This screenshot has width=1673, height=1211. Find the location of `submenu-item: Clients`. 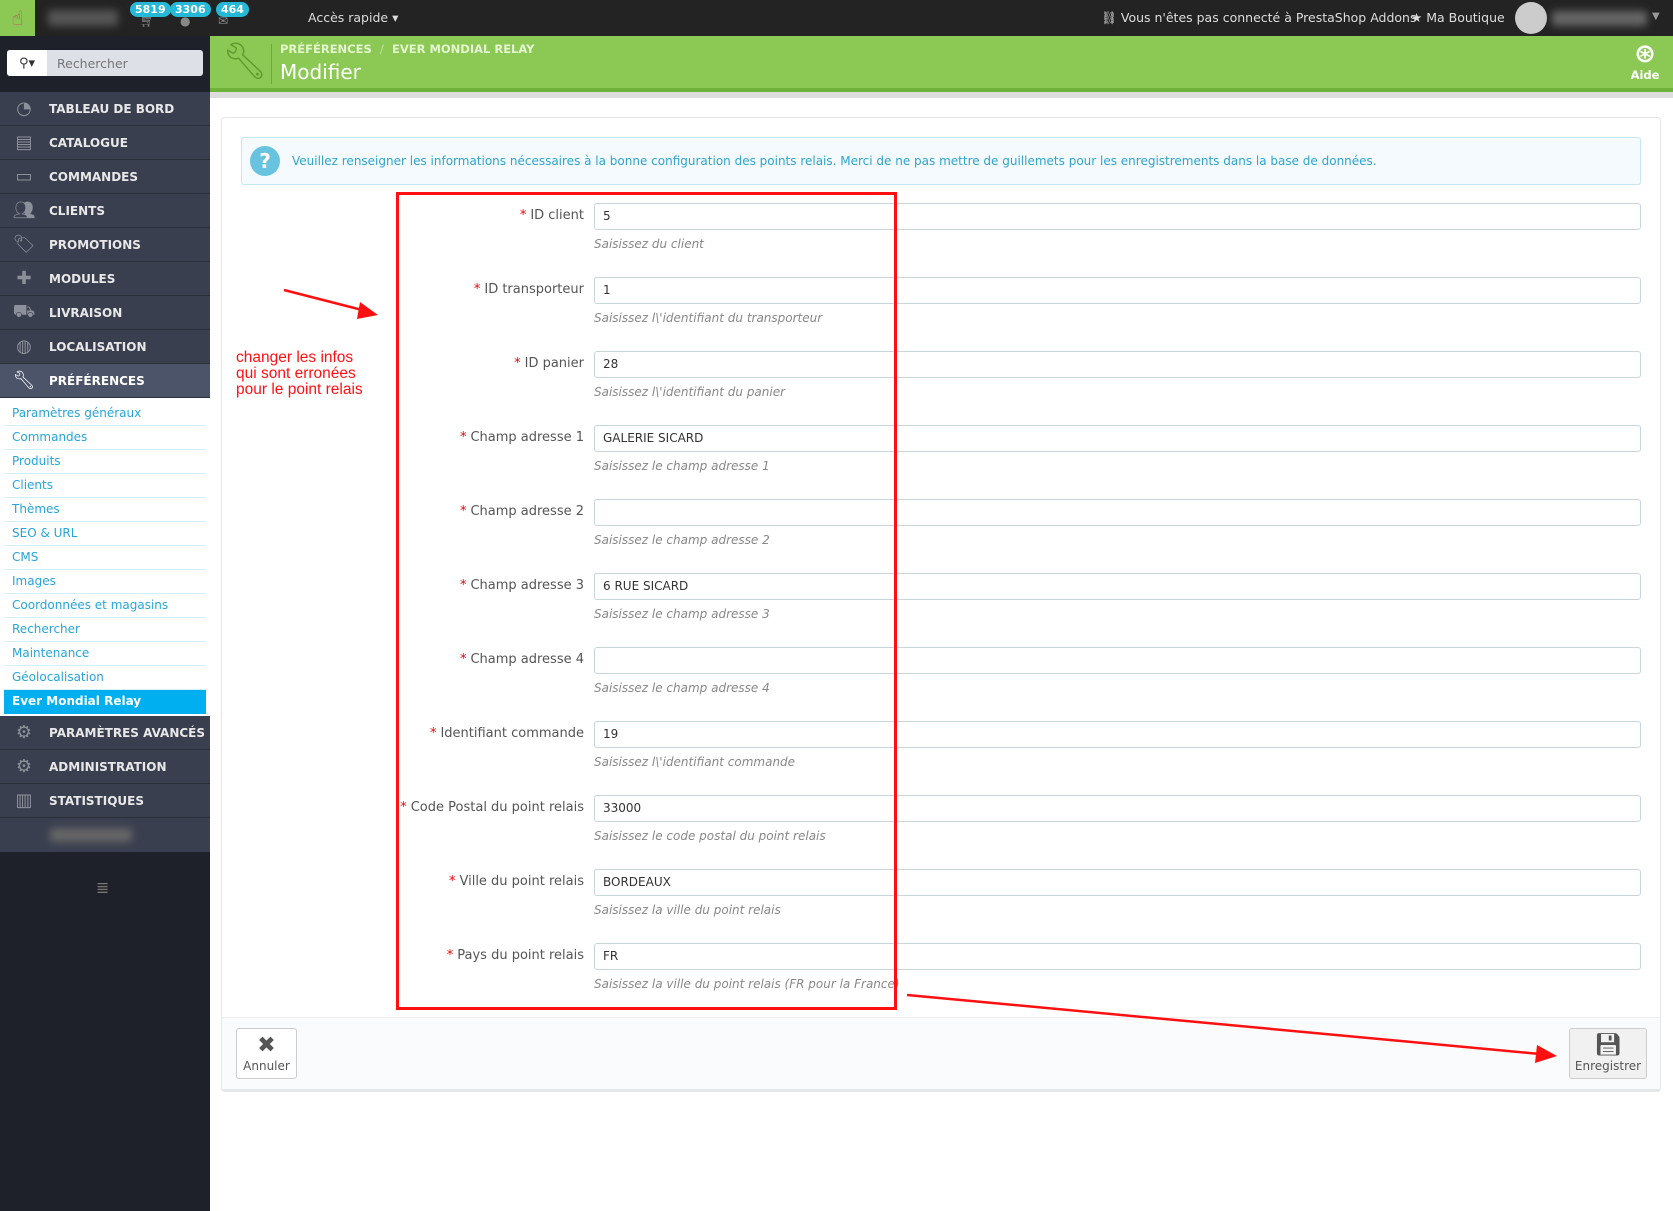

submenu-item: Clients is located at coordinates (105, 486).